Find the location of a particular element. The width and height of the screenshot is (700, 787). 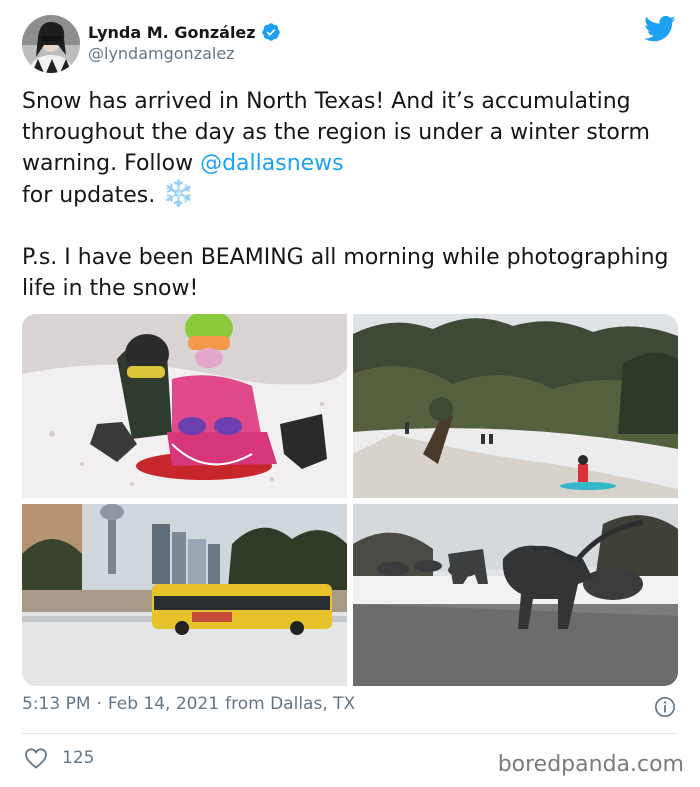

info-icon is located at coordinates (665, 707).